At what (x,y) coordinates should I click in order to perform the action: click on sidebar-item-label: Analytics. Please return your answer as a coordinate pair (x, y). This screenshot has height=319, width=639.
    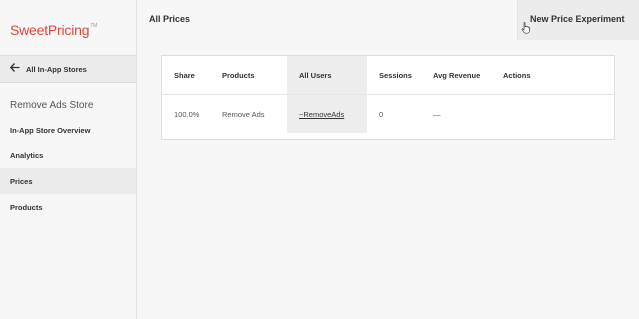
    Looking at the image, I should click on (27, 155).